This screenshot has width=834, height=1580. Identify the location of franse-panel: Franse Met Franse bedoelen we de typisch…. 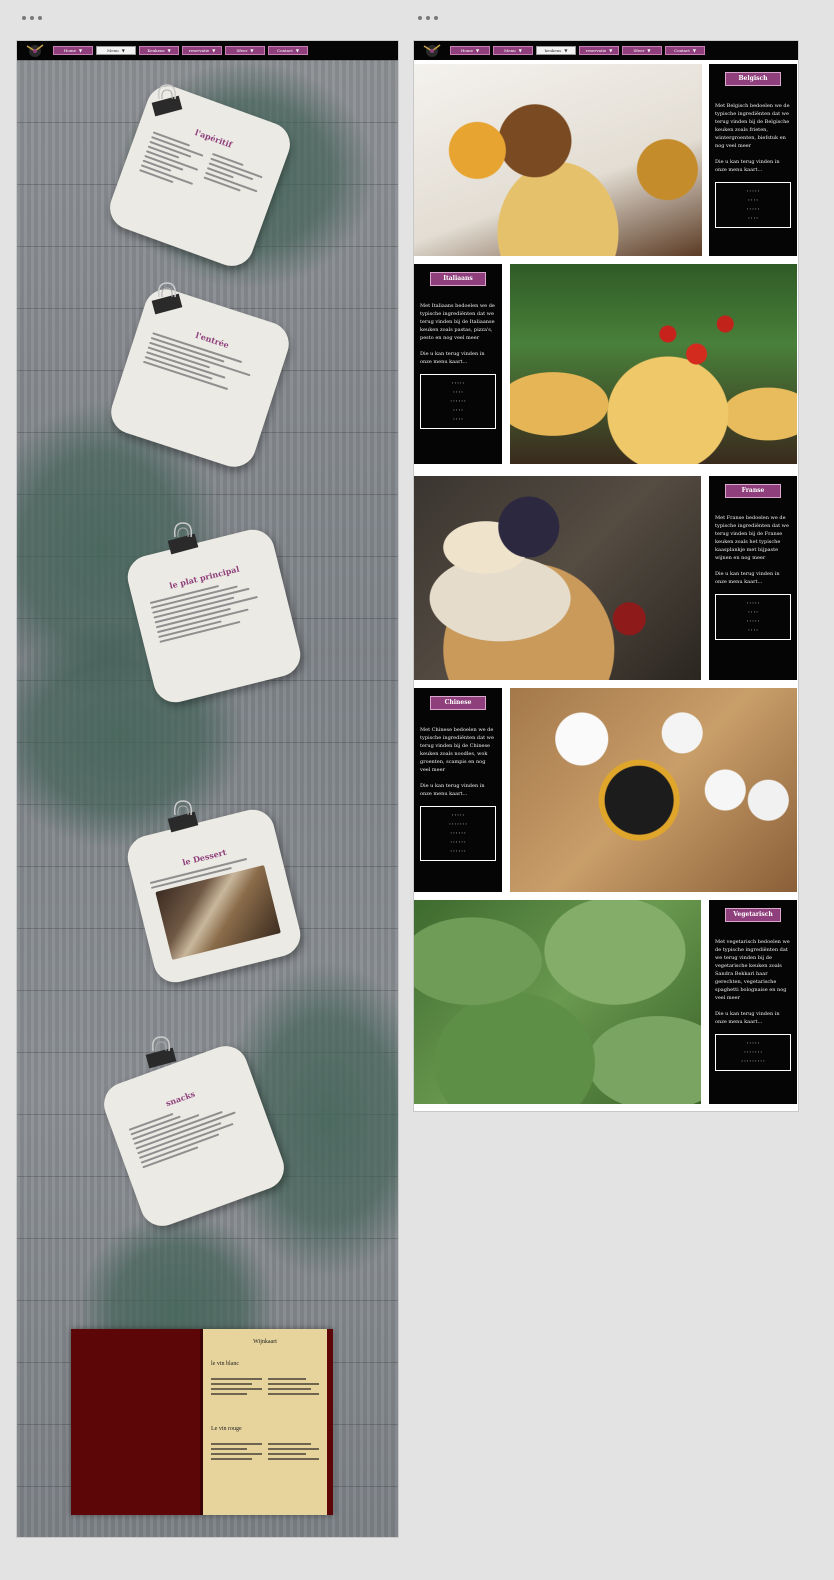
(753, 578).